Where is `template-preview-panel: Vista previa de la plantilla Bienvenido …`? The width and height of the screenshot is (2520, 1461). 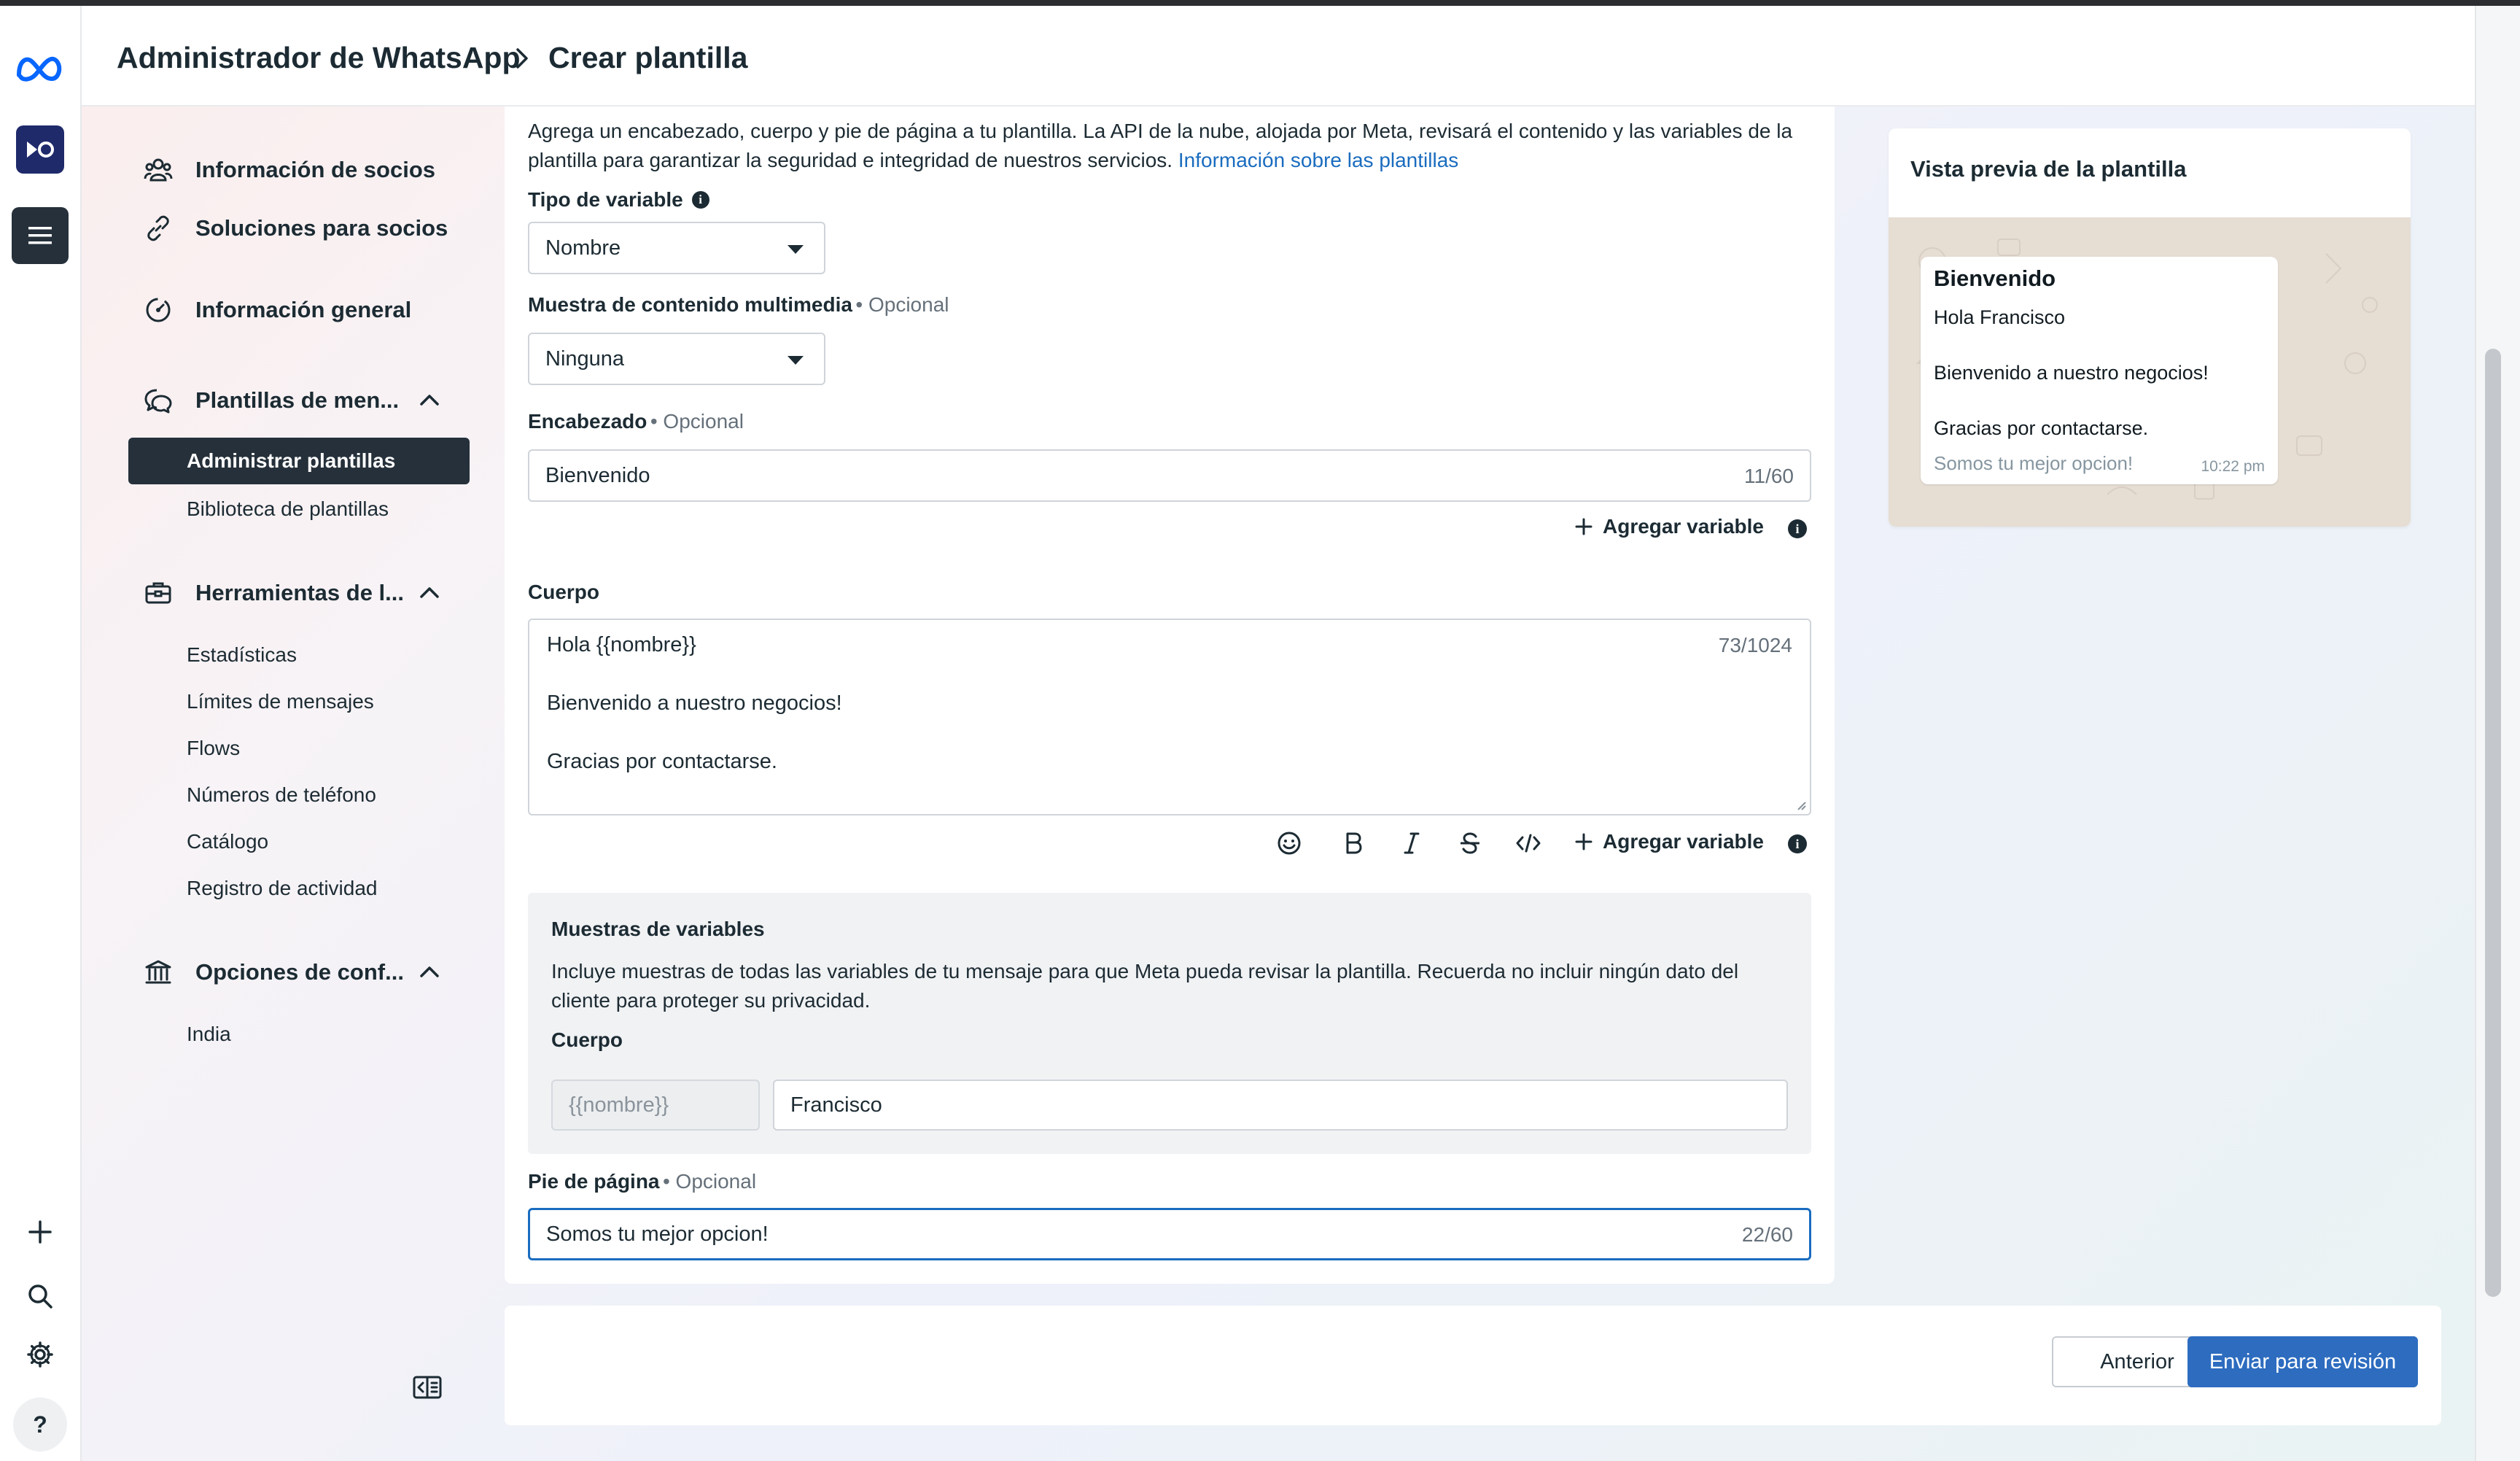 template-preview-panel: Vista previa de la plantilla Bienvenido … is located at coordinates (2150, 327).